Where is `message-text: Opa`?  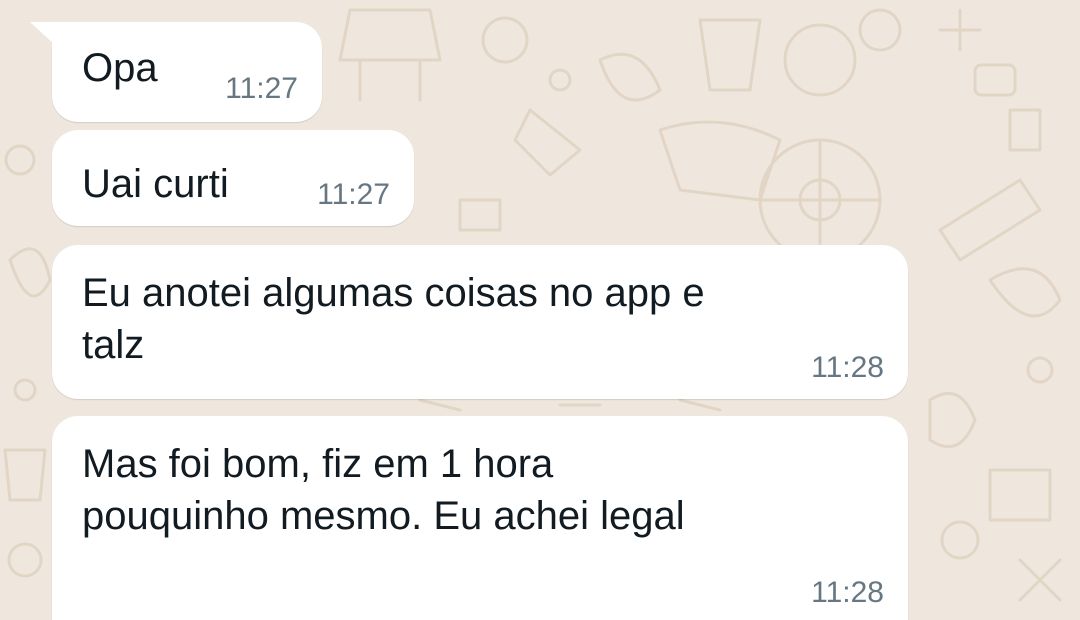 message-text: Opa is located at coordinates (120, 68).